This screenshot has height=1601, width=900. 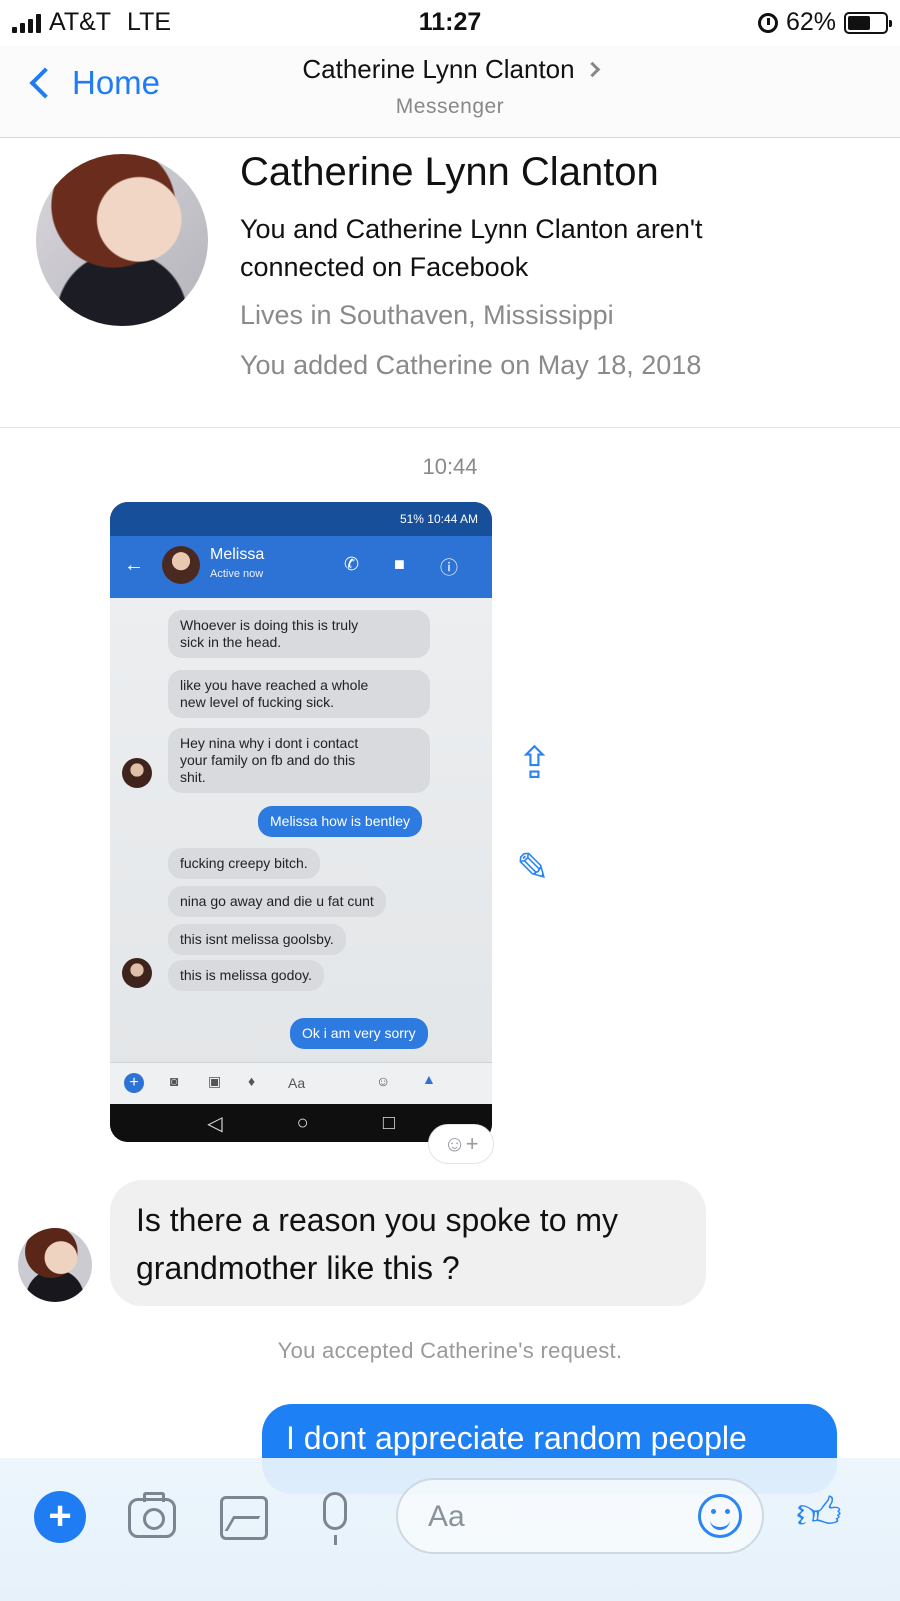 I want to click on battery-icon, so click(x=868, y=22).